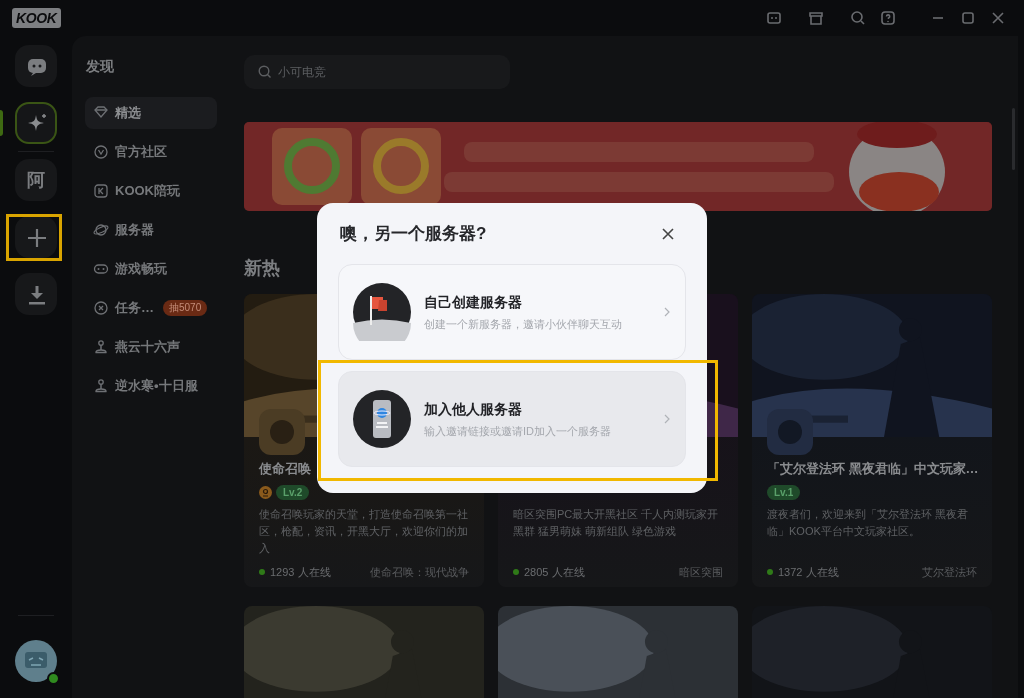  What do you see at coordinates (285, 469) in the screenshot?
I see `card-title: 使命召唤` at bounding box center [285, 469].